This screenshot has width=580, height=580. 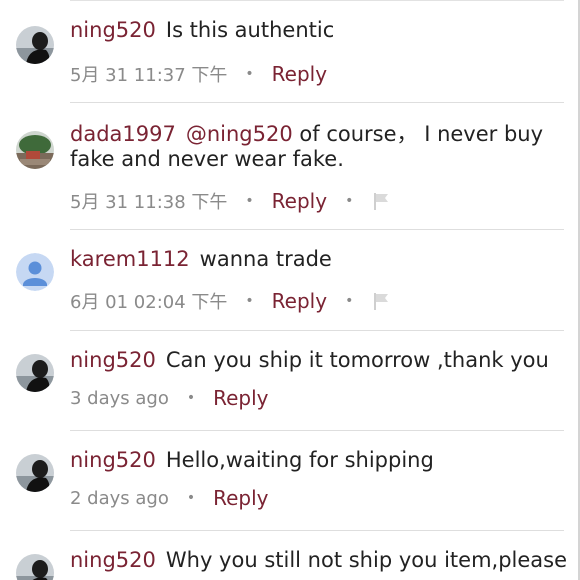 I want to click on comment-timestamp: 2 days ago, so click(x=119, y=498).